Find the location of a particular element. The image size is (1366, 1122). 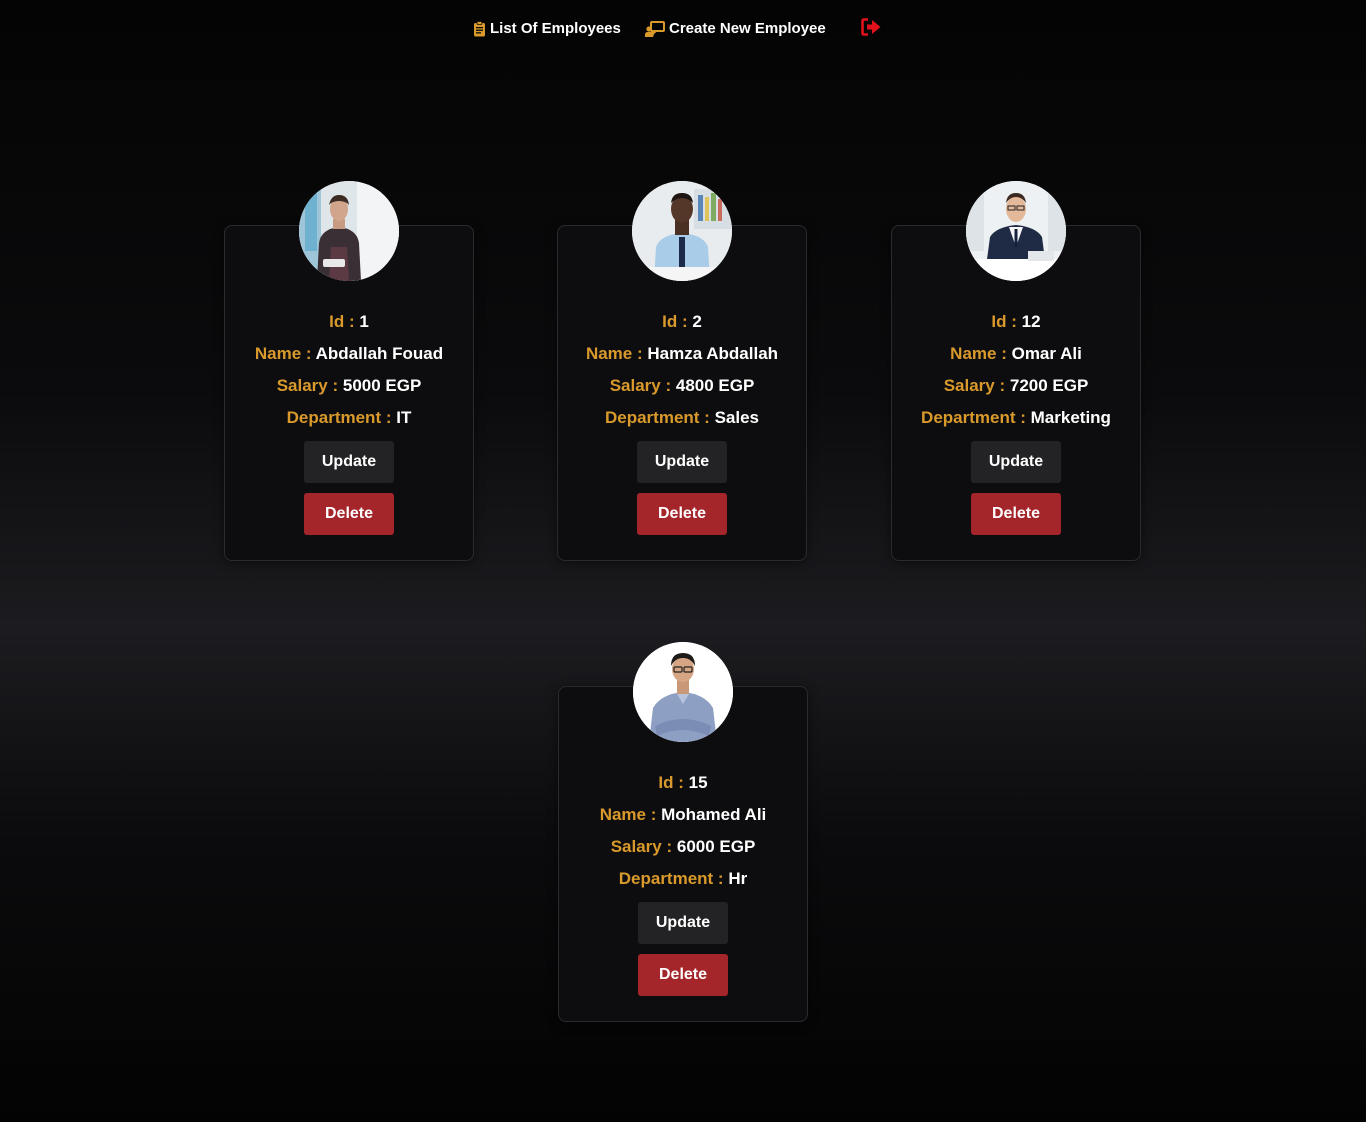

employee-id: Id : 12 is located at coordinates (1016, 322).